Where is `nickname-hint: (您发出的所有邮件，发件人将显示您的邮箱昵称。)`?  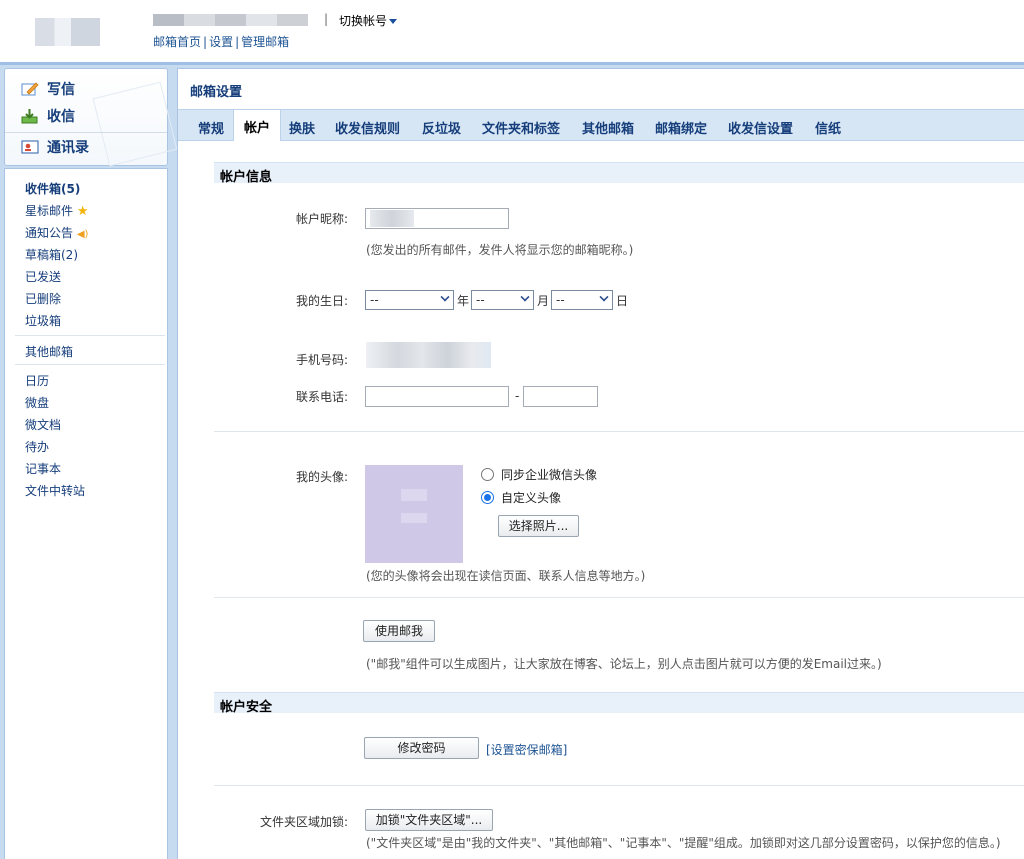
nickname-hint: (您发出的所有邮件，发件人将显示您的邮箱昵称。) is located at coordinates (500, 250).